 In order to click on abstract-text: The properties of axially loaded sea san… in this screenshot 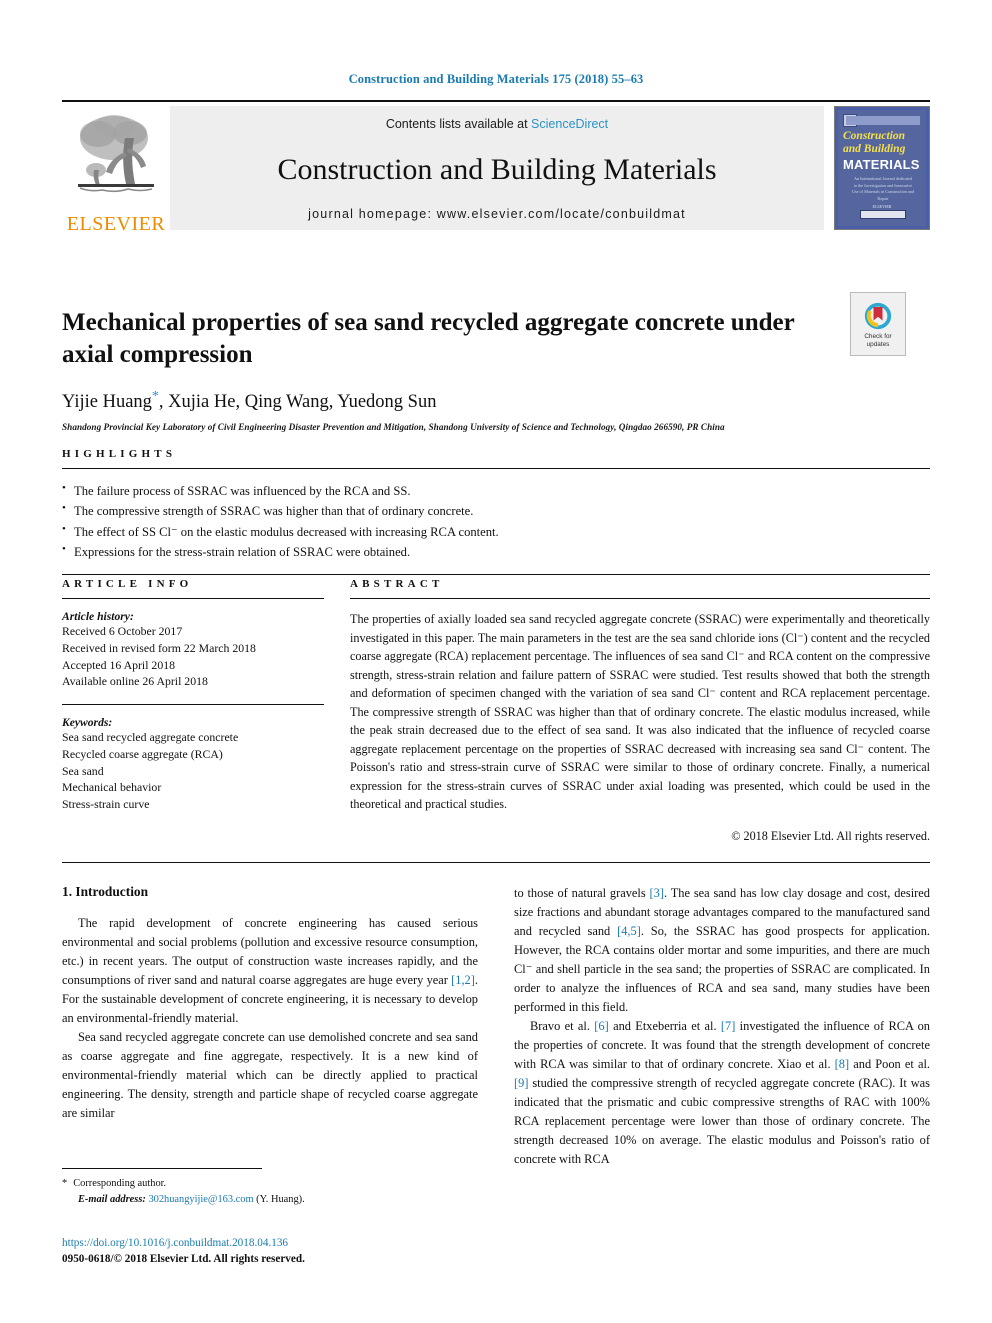, I will do `click(640, 712)`.